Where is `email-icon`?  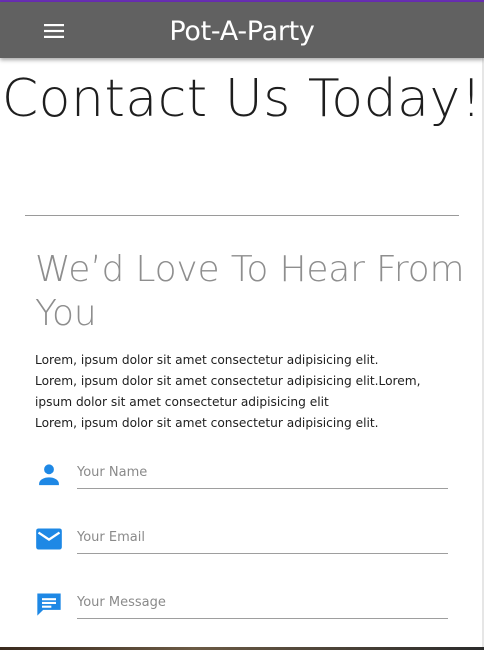
email-icon is located at coordinates (49, 539).